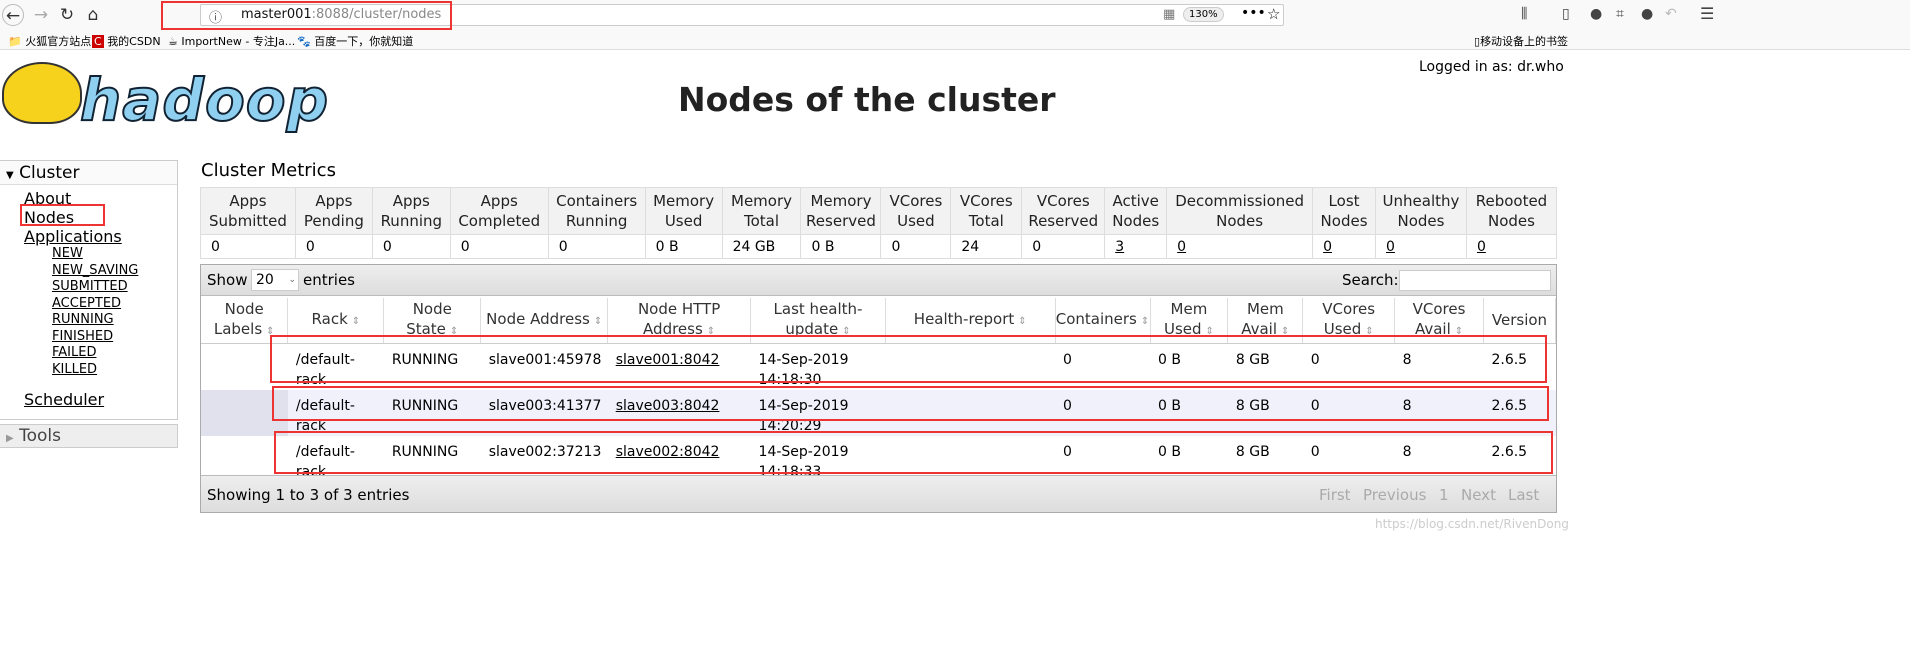 The height and width of the screenshot is (653, 1910). What do you see at coordinates (88, 399) in the screenshot?
I see `sidebar-item-scheduler: Scheduler` at bounding box center [88, 399].